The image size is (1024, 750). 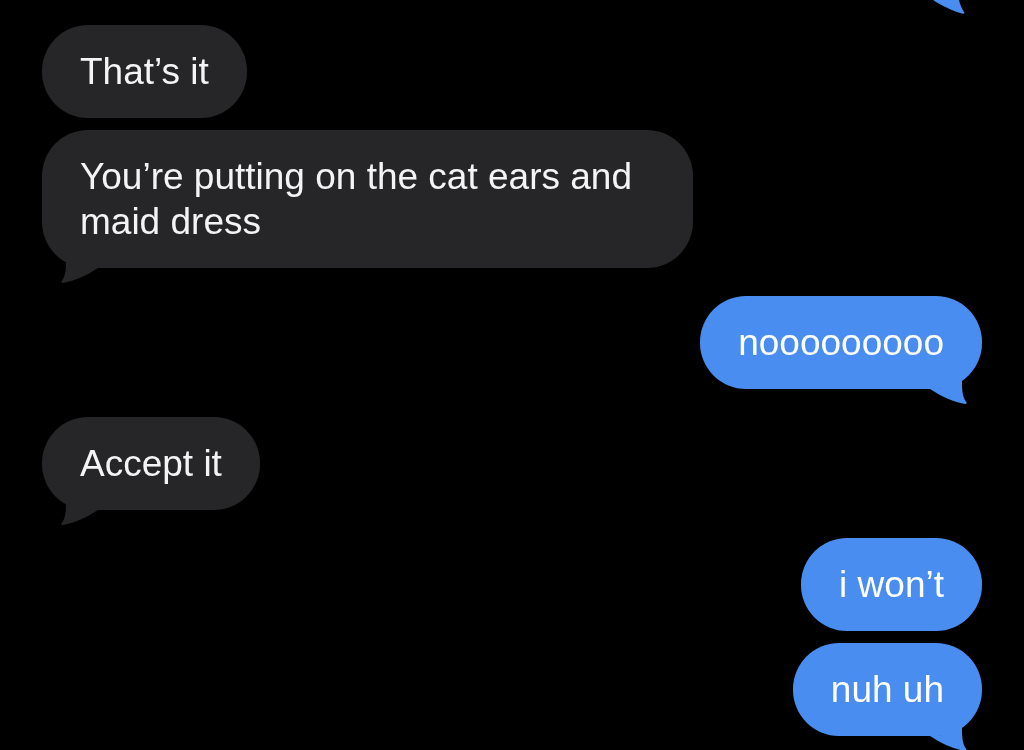 I want to click on message-bubble: i won’t, so click(x=891, y=584).